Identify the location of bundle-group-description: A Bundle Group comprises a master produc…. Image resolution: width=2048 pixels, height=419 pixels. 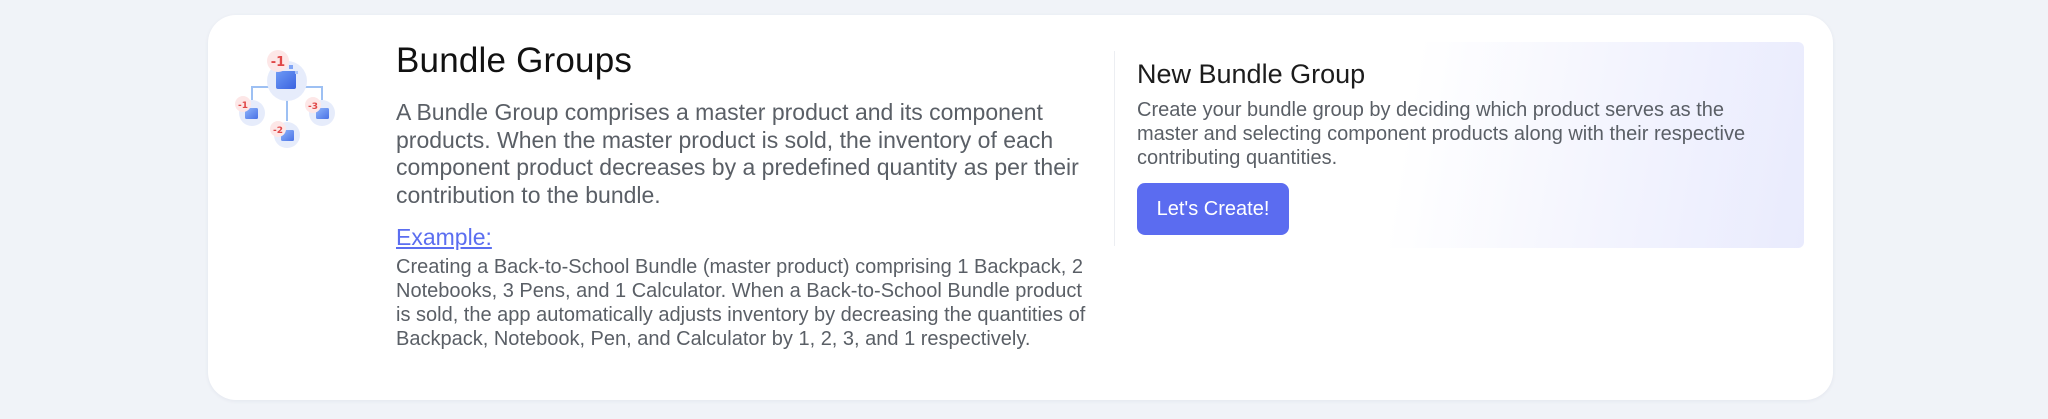
(737, 153).